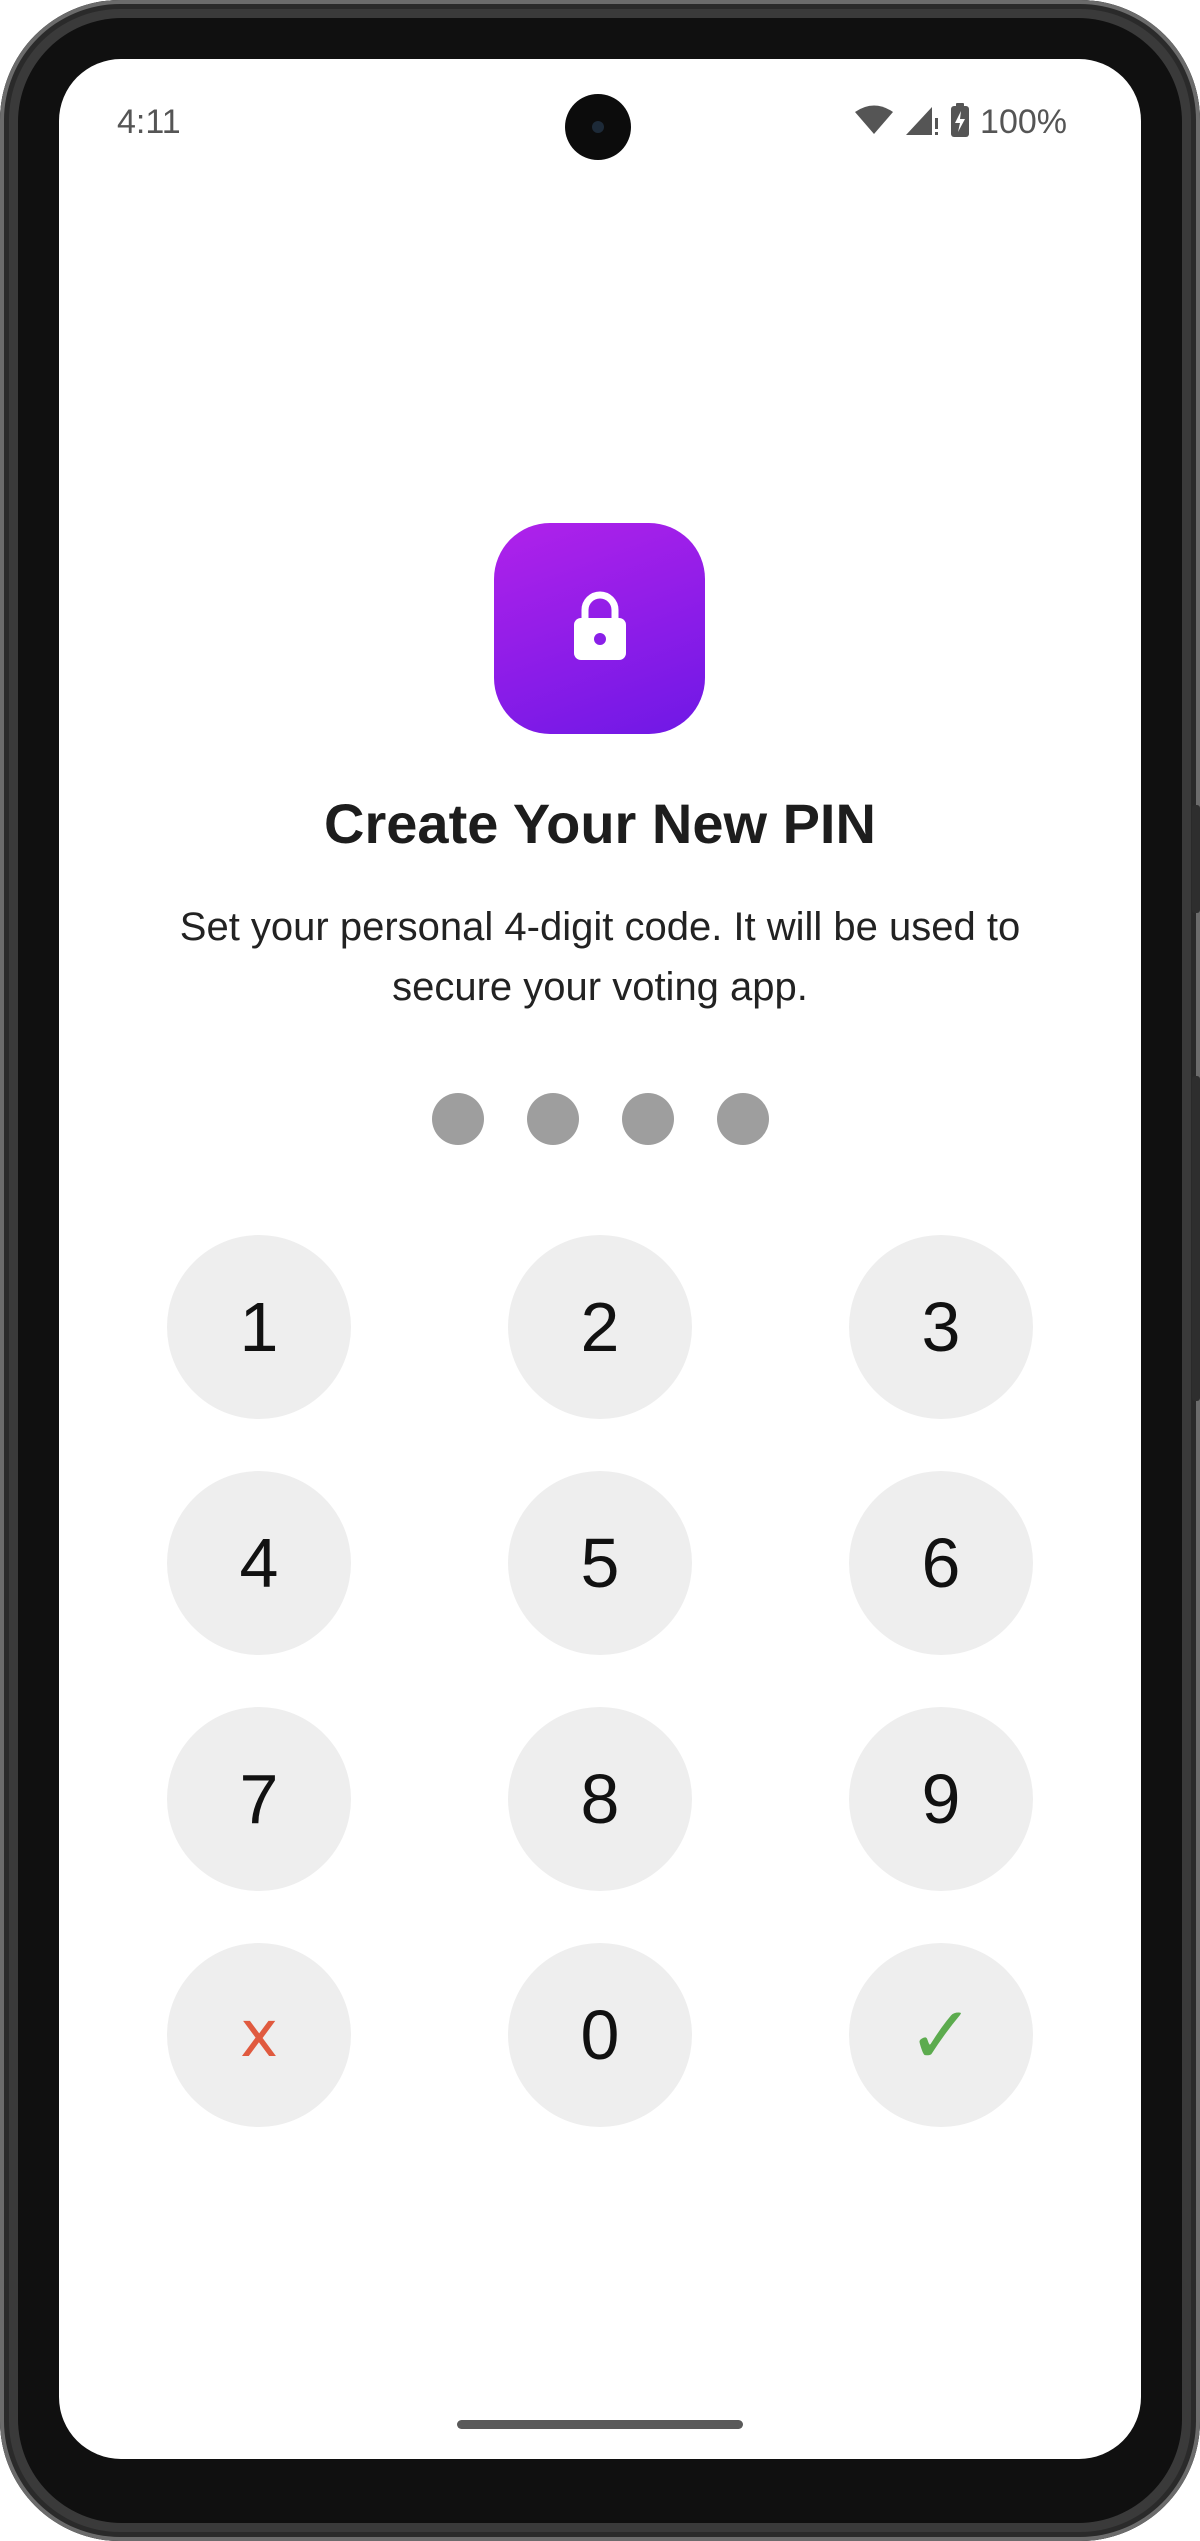 The image size is (1200, 2541). What do you see at coordinates (600, 2035) in the screenshot?
I see `key-0: 0` at bounding box center [600, 2035].